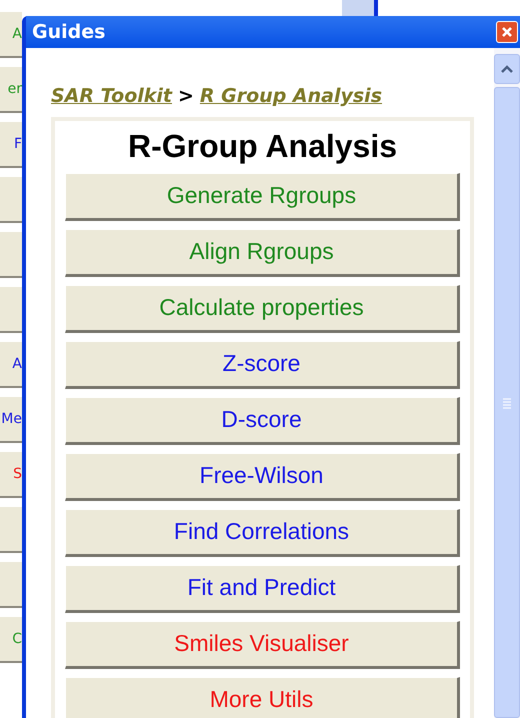 The height and width of the screenshot is (718, 520). I want to click on close-icon, so click(507, 32).